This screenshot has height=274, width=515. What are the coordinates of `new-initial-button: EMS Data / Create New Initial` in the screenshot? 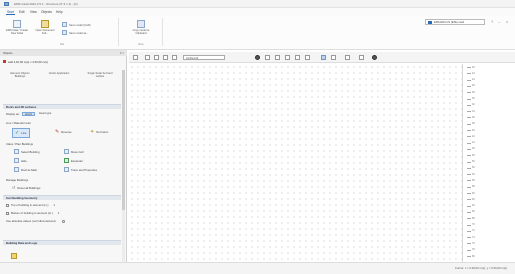 It's located at (17, 27).